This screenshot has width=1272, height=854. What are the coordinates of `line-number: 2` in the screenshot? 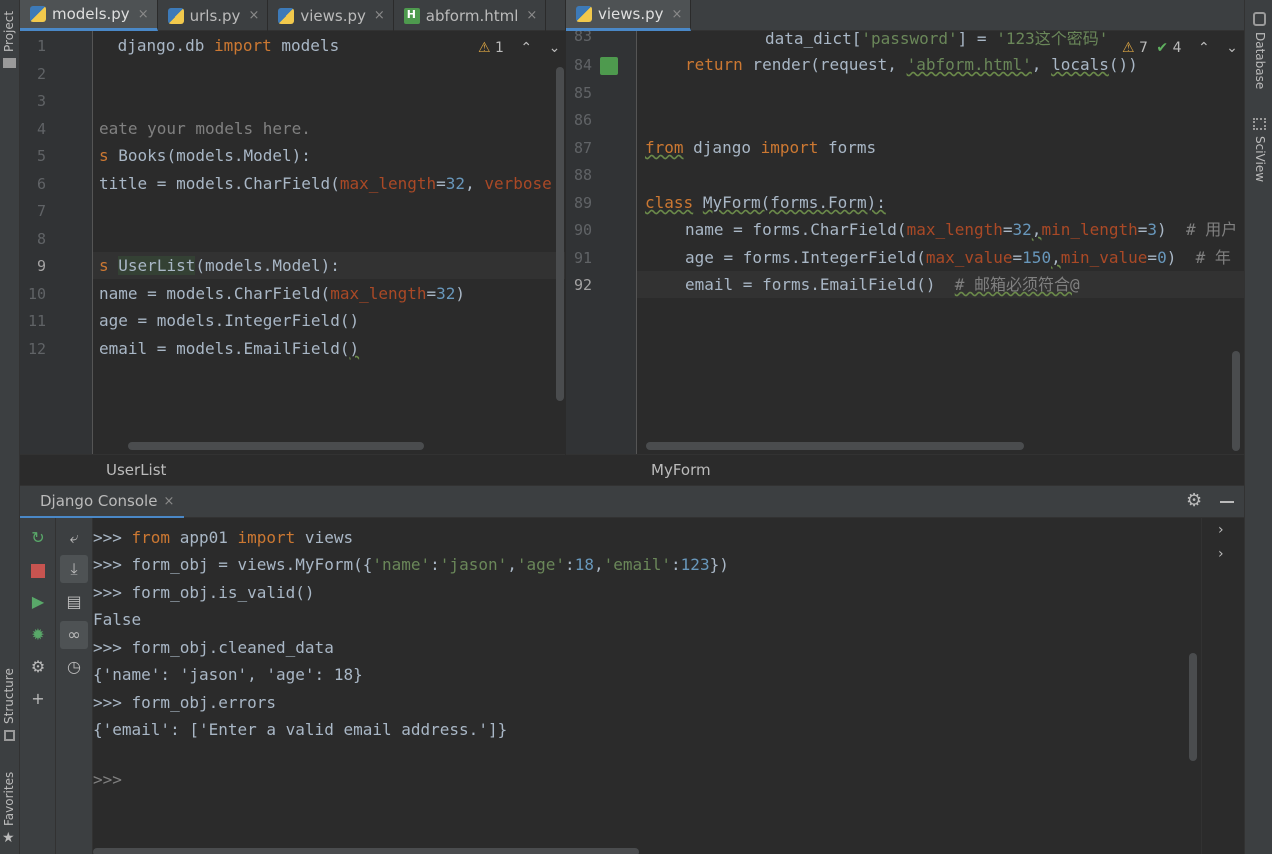 It's located at (41, 74).